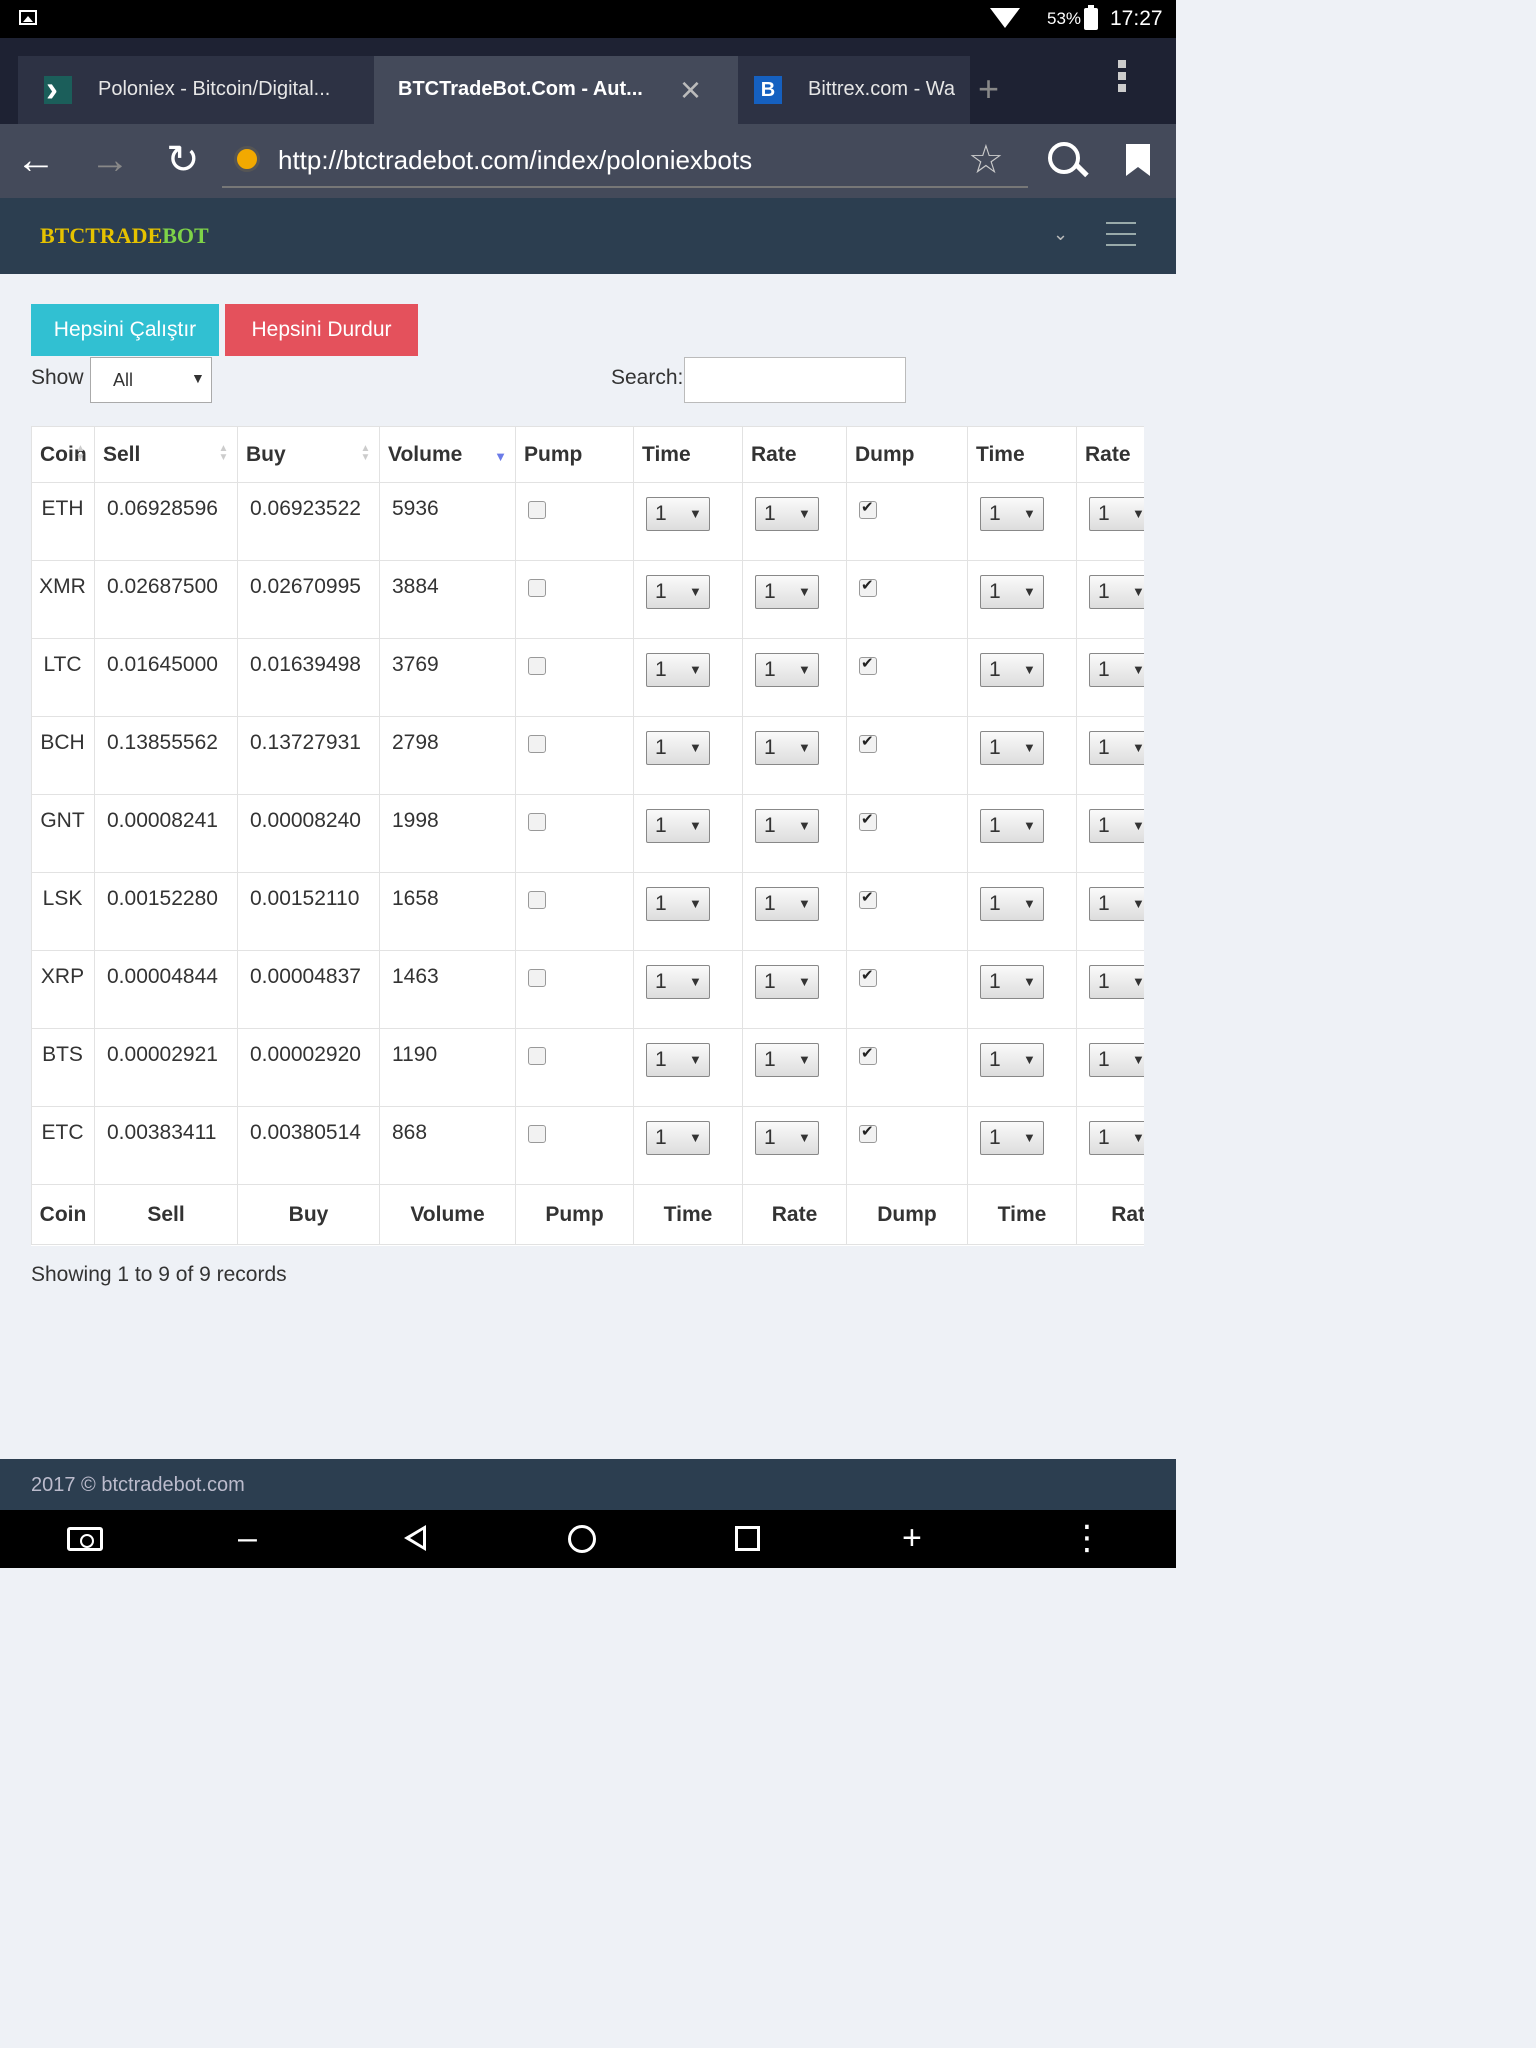  What do you see at coordinates (183, 160) in the screenshot?
I see `reload-icon: ↻` at bounding box center [183, 160].